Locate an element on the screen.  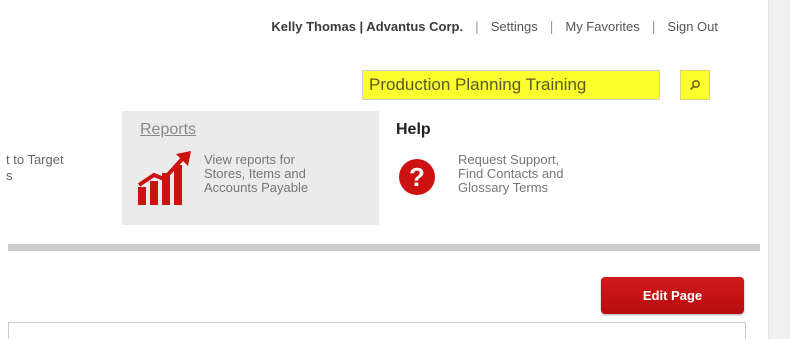
search-bar is located at coordinates (538, 85).